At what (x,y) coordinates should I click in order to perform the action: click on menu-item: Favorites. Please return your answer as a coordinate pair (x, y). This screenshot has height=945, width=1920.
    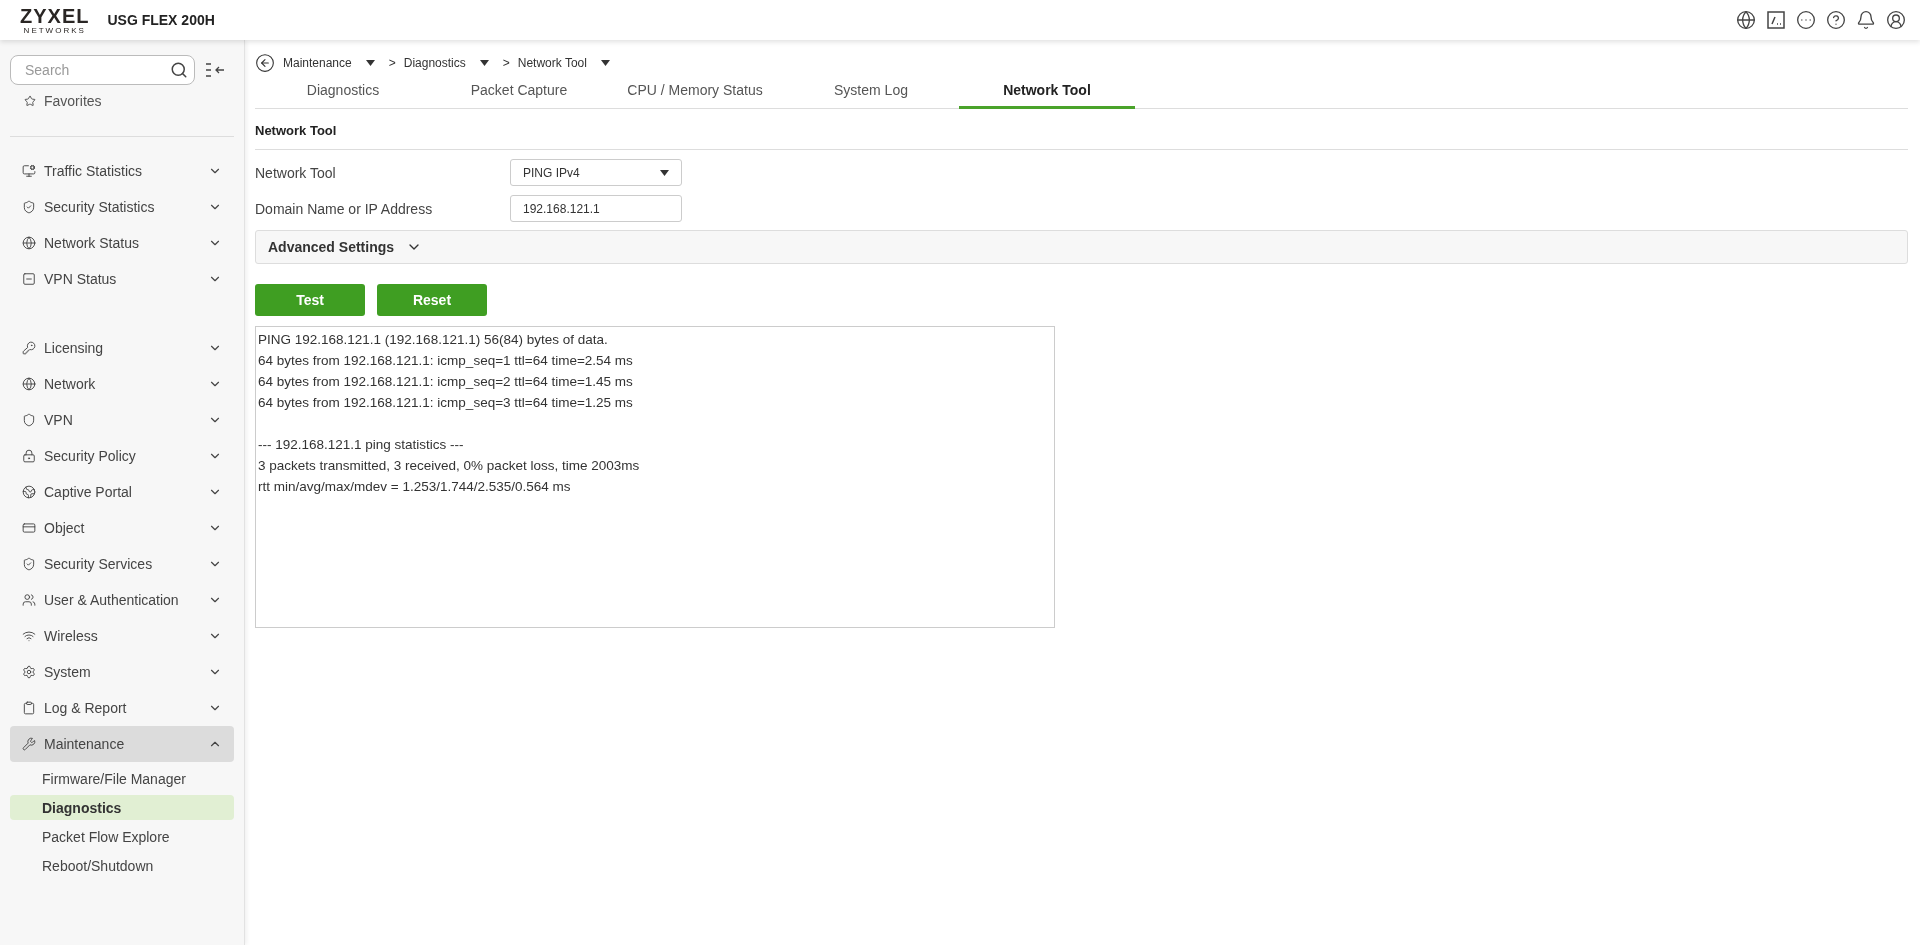
    Looking at the image, I should click on (122, 101).